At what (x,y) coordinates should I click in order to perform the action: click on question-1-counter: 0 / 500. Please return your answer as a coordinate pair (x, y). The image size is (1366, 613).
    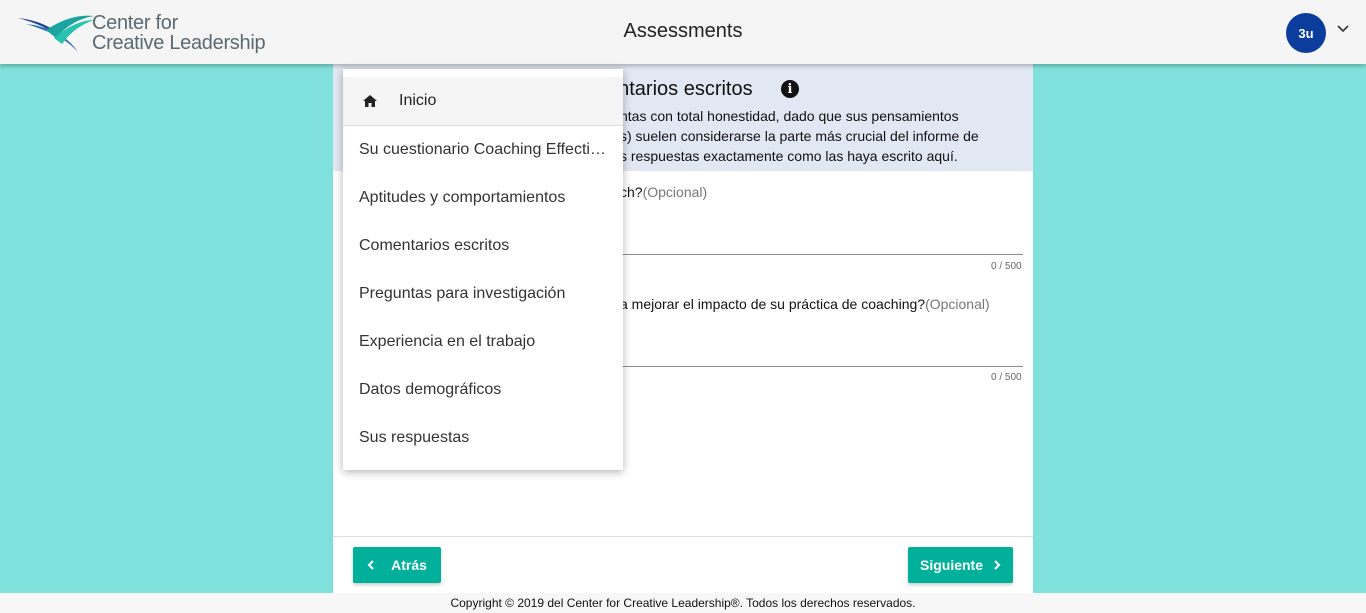
    Looking at the image, I should click on (1006, 266).